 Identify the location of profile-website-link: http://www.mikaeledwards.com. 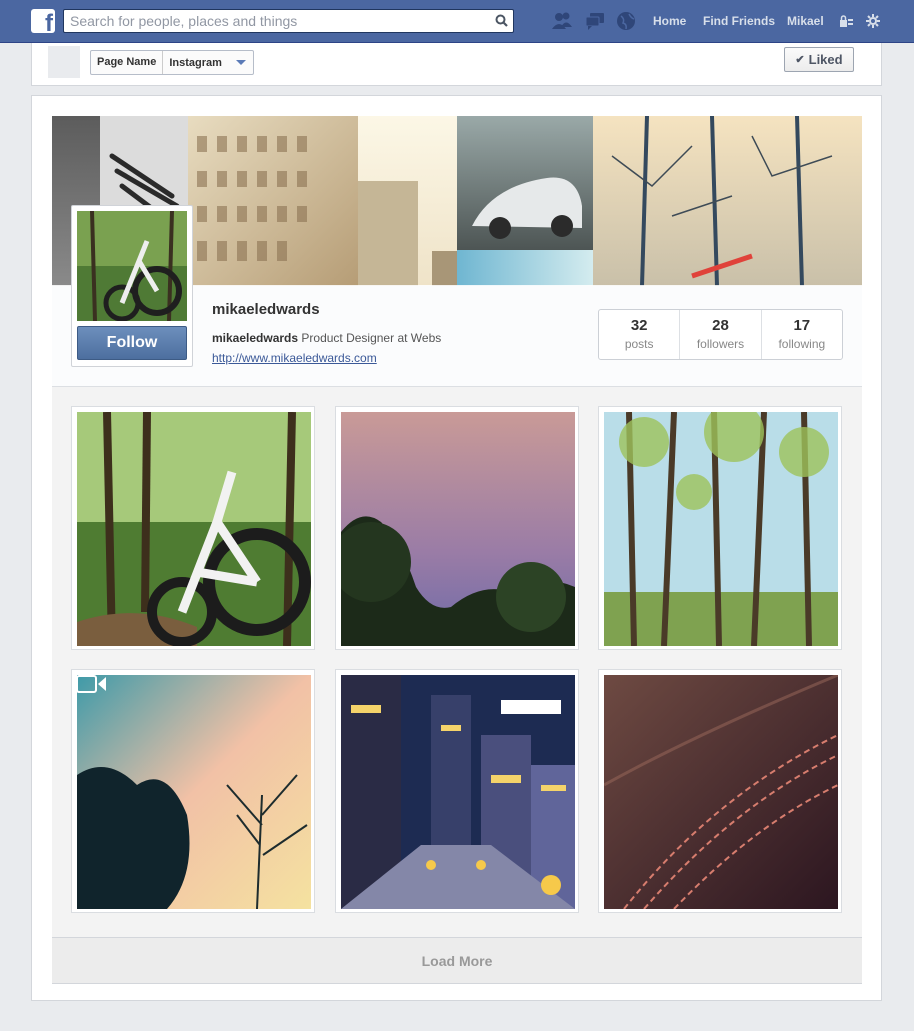
(294, 358).